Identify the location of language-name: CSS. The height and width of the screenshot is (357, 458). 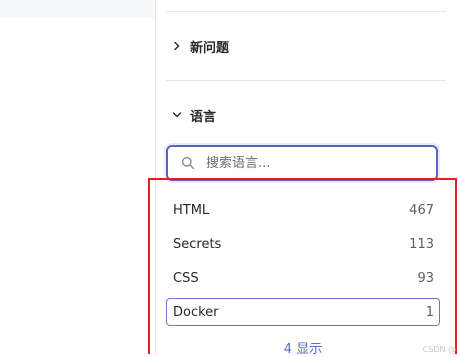
(186, 278).